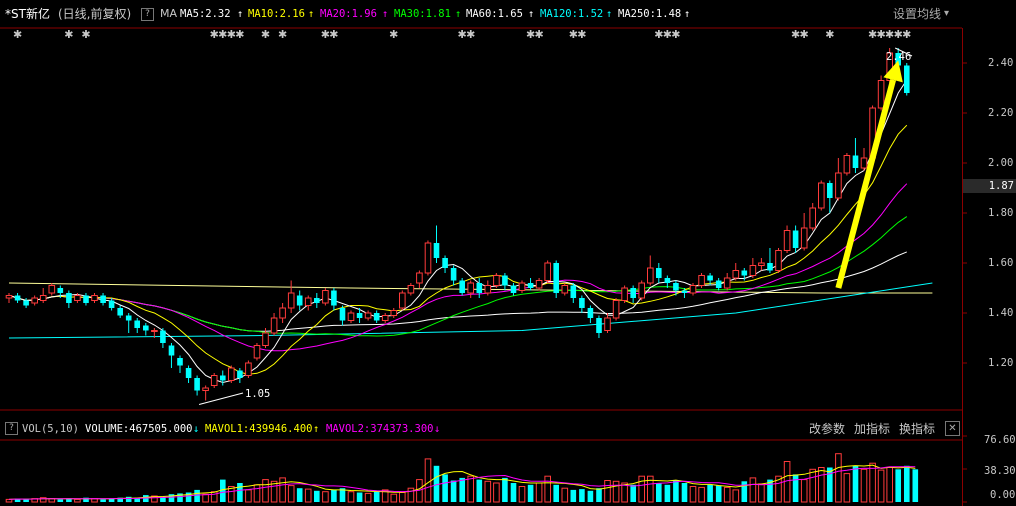 Image resolution: width=1016 pixels, height=506 pixels. Describe the element at coordinates (917, 428) in the screenshot. I see `switch-indicator-button: 换指标` at that location.